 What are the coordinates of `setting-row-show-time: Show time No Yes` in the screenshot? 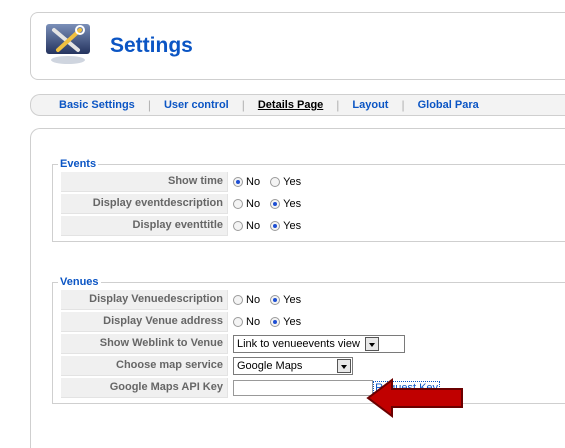 It's located at (184, 182).